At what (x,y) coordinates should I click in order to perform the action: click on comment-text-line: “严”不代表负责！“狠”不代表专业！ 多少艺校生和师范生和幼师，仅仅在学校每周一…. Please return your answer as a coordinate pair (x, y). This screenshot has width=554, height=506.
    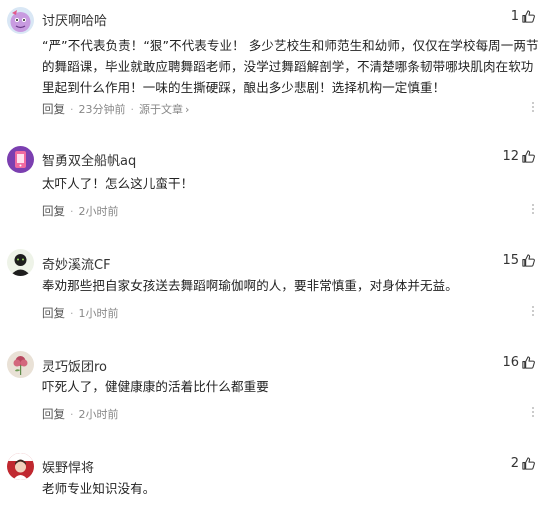
    Looking at the image, I should click on (290, 45).